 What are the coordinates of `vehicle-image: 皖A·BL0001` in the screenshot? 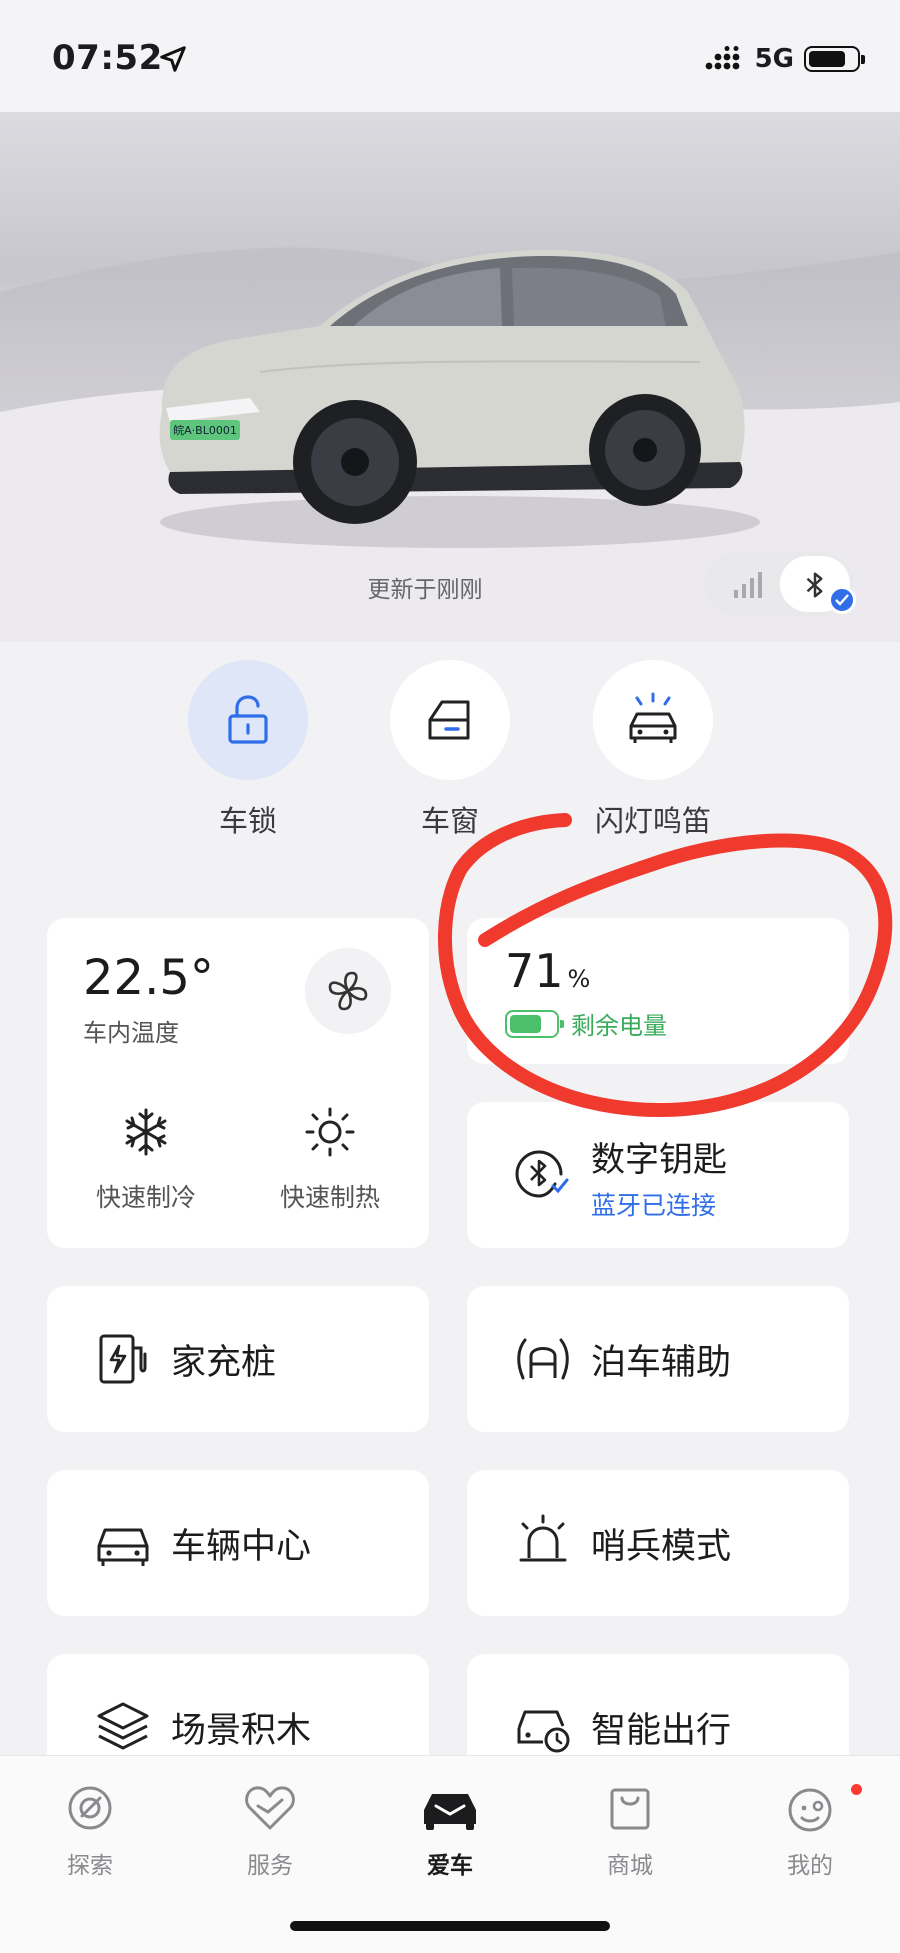 It's located at (459, 398).